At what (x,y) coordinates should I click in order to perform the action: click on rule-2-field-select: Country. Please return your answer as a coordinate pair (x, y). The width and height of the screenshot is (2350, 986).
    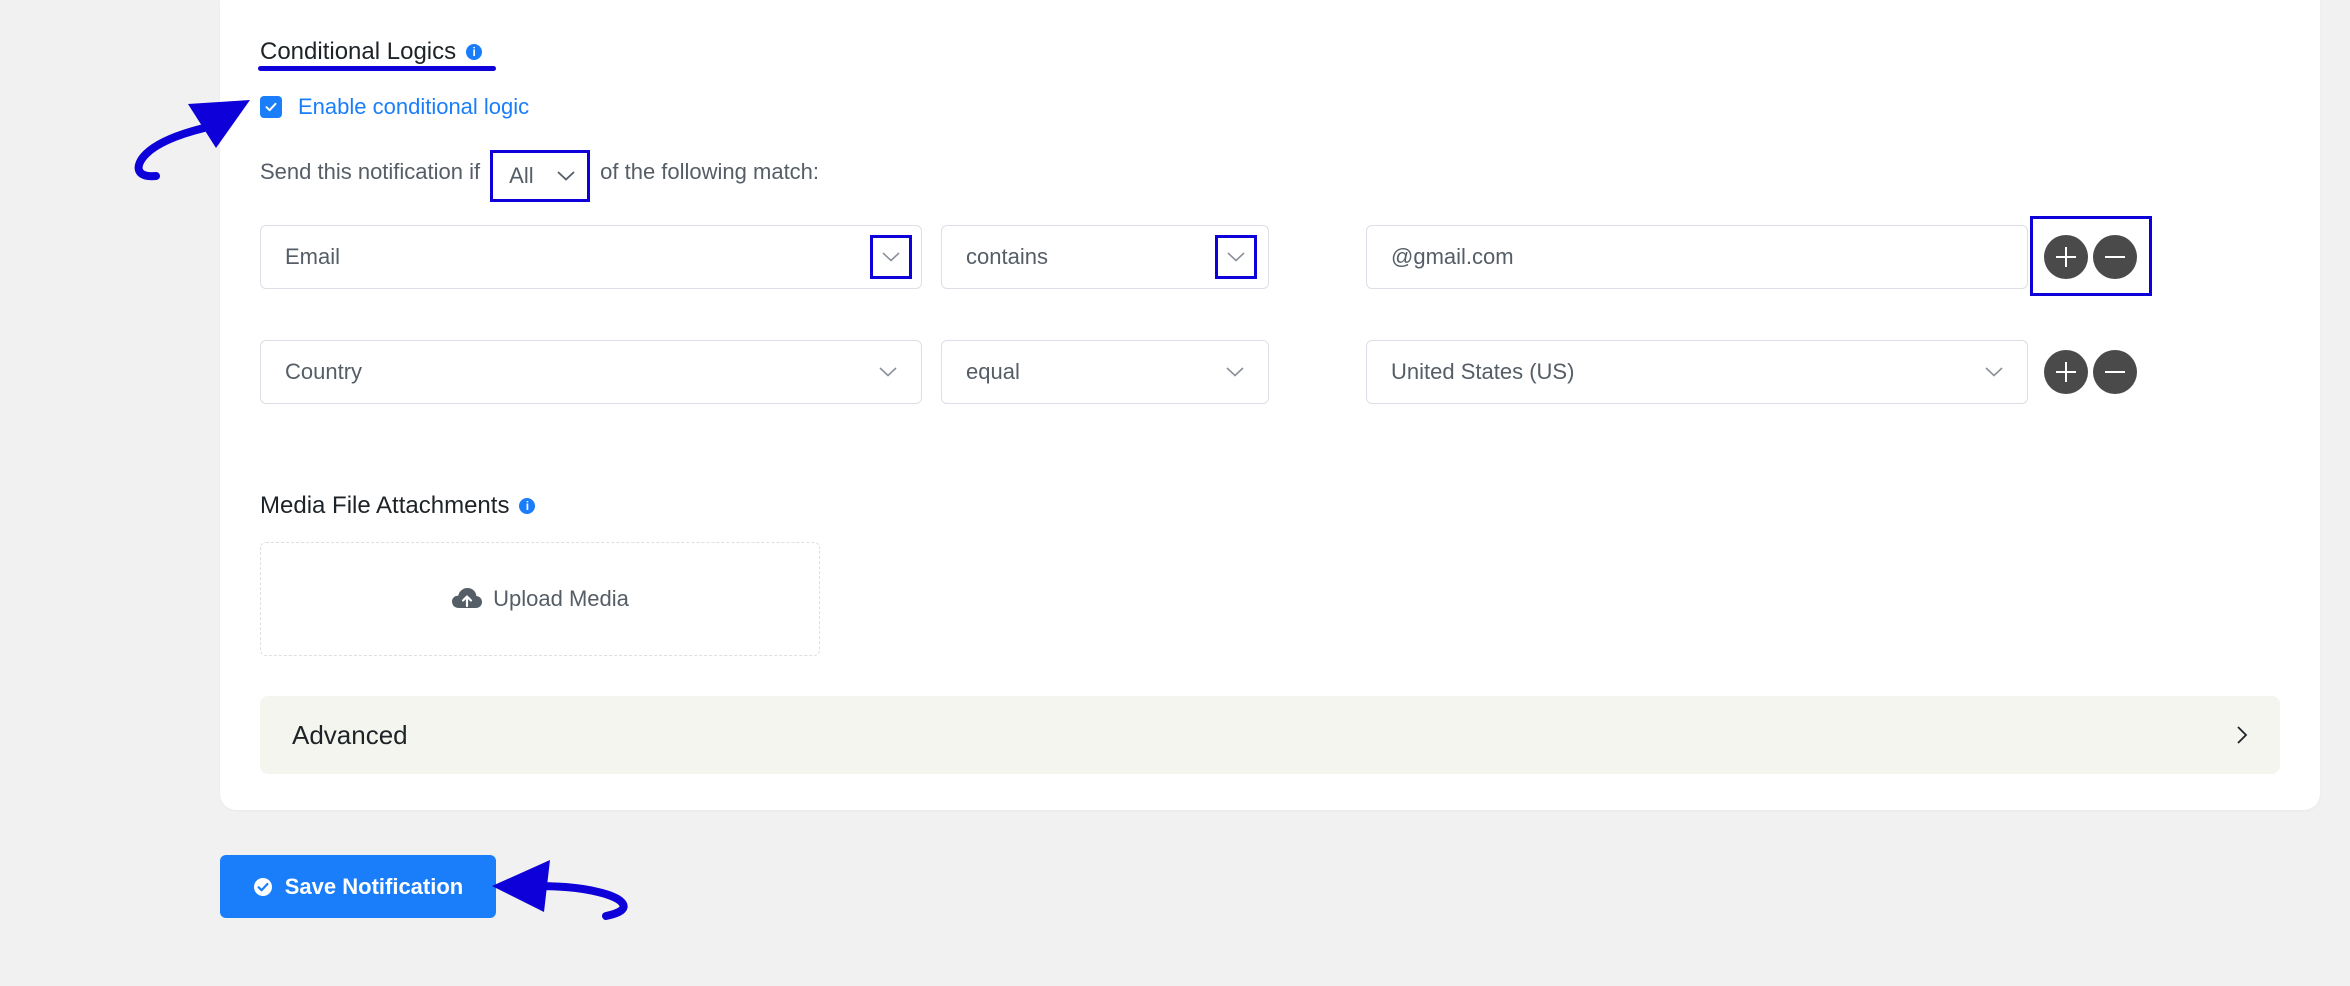
    Looking at the image, I should click on (591, 372).